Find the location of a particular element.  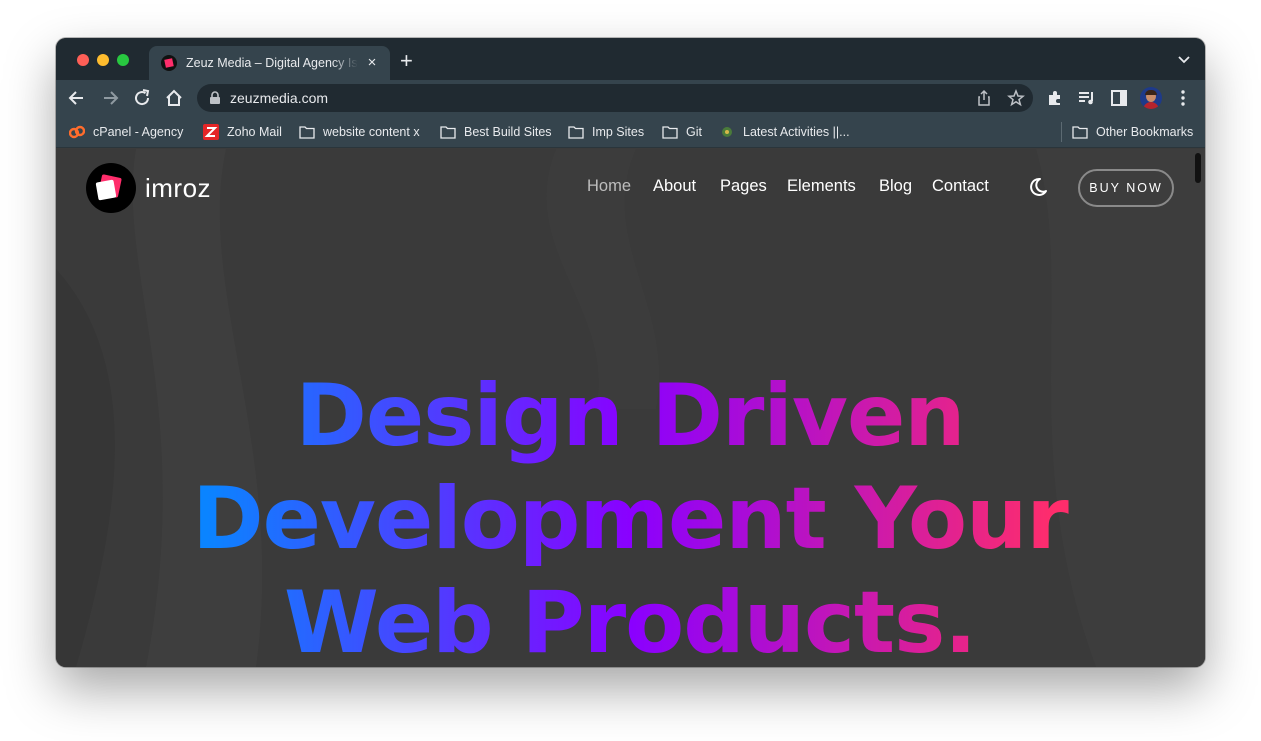

browser-tab-active: Zeuz Media – Digital Agency Is × is located at coordinates (269, 63).